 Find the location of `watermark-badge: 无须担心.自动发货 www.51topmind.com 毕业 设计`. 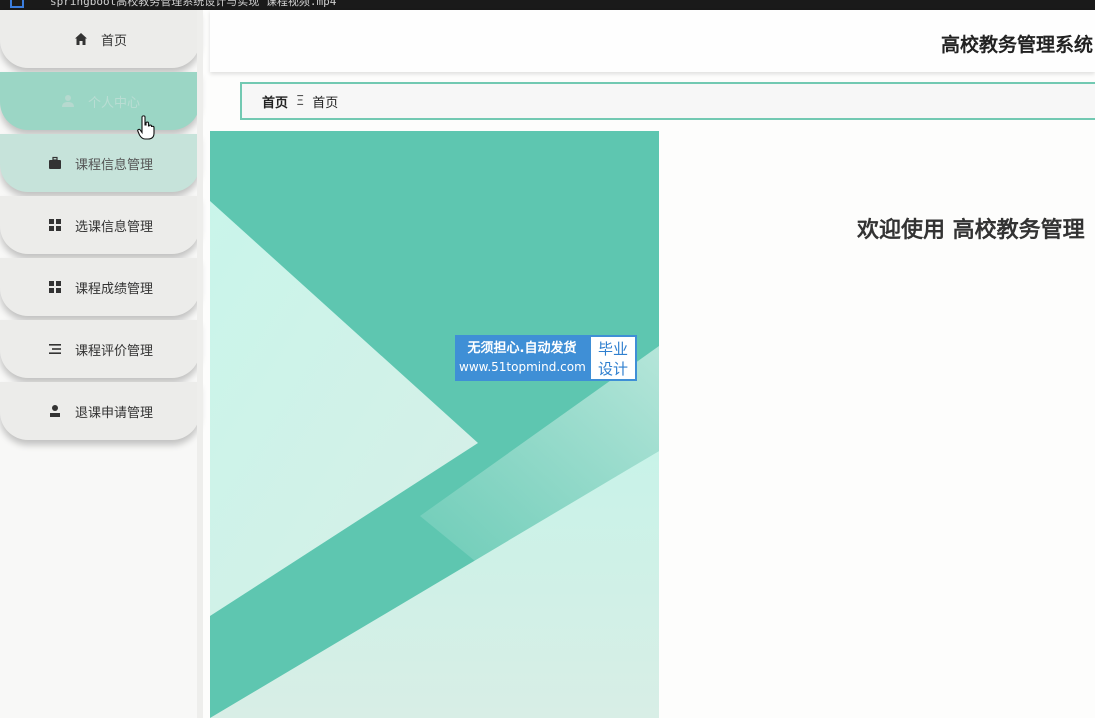

watermark-badge: 无须担心.自动发货 www.51topmind.com 毕业 设计 is located at coordinates (546, 358).